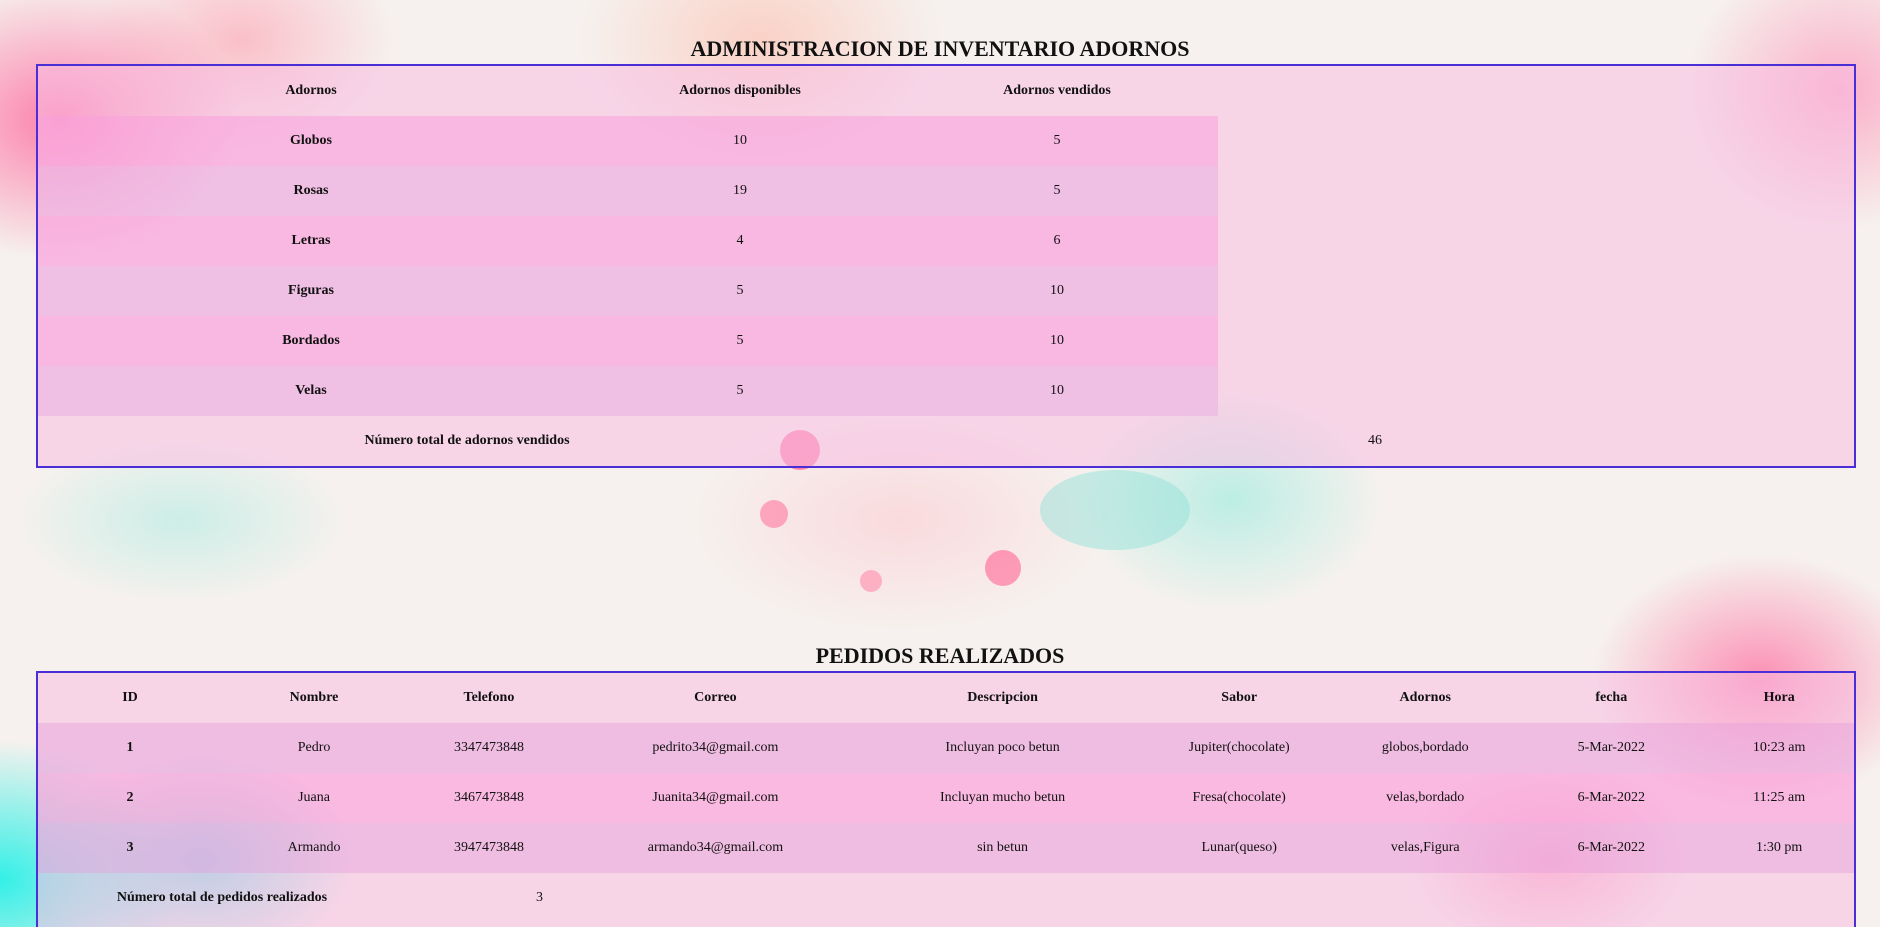 This screenshot has width=1880, height=927. I want to click on order-time: 10:23 am, so click(1779, 748).